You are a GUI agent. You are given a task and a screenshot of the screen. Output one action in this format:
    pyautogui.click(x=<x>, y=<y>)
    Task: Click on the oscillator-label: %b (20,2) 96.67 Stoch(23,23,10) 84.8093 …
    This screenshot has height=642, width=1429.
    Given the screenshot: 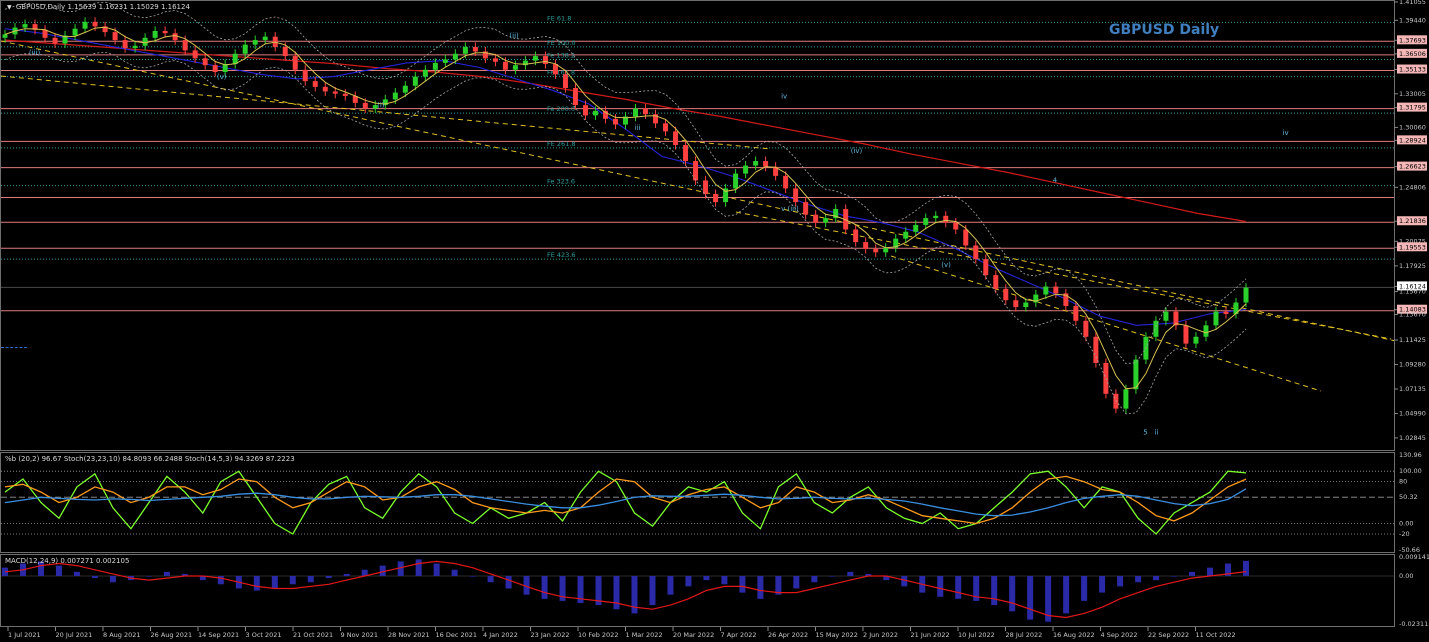 What is the action you would take?
    pyautogui.click(x=150, y=459)
    